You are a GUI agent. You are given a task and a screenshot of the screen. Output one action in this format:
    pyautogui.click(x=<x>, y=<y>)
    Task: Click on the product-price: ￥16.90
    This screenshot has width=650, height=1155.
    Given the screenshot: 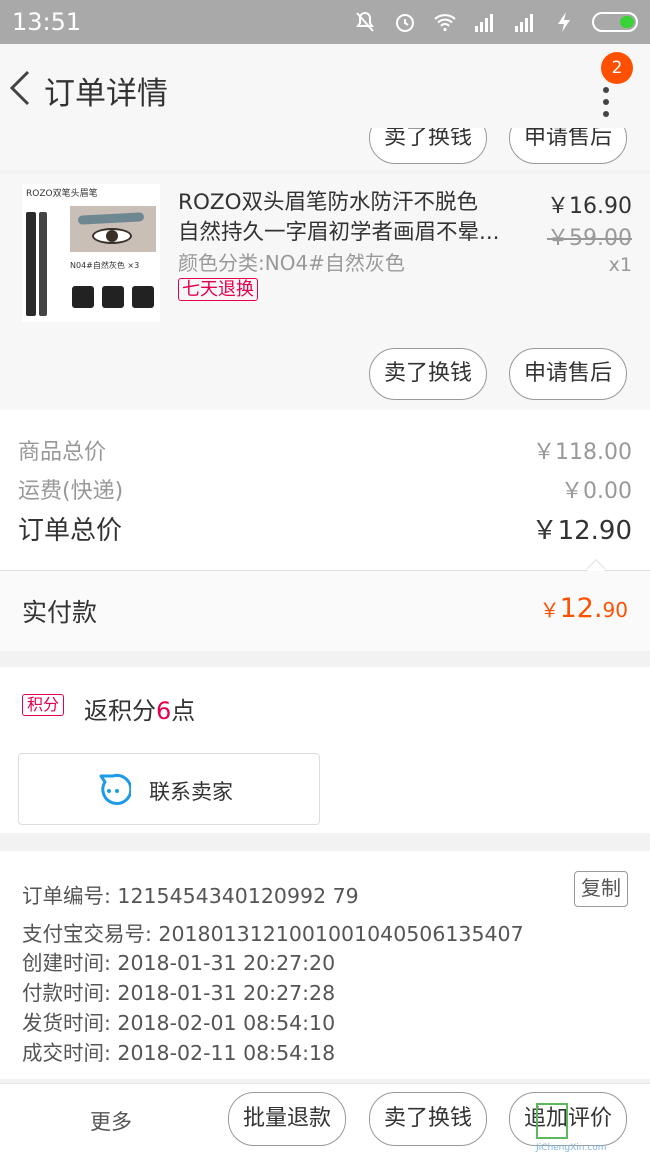 What is the action you would take?
    pyautogui.click(x=589, y=206)
    